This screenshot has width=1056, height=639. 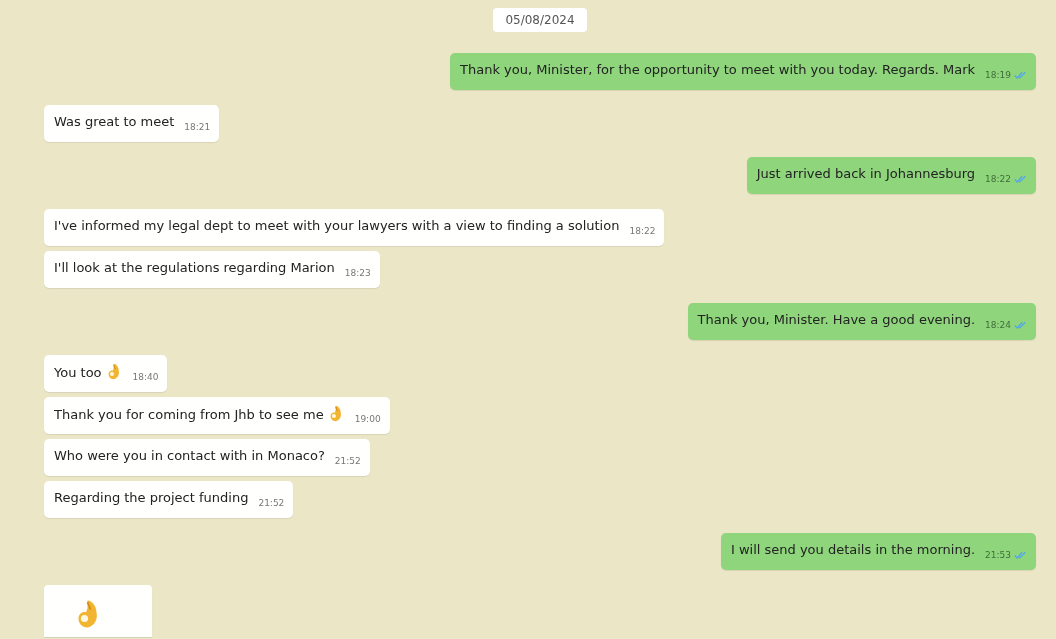 What do you see at coordinates (836, 319) in the screenshot?
I see `message-text: Thank you, Minister. Have a good evening.` at bounding box center [836, 319].